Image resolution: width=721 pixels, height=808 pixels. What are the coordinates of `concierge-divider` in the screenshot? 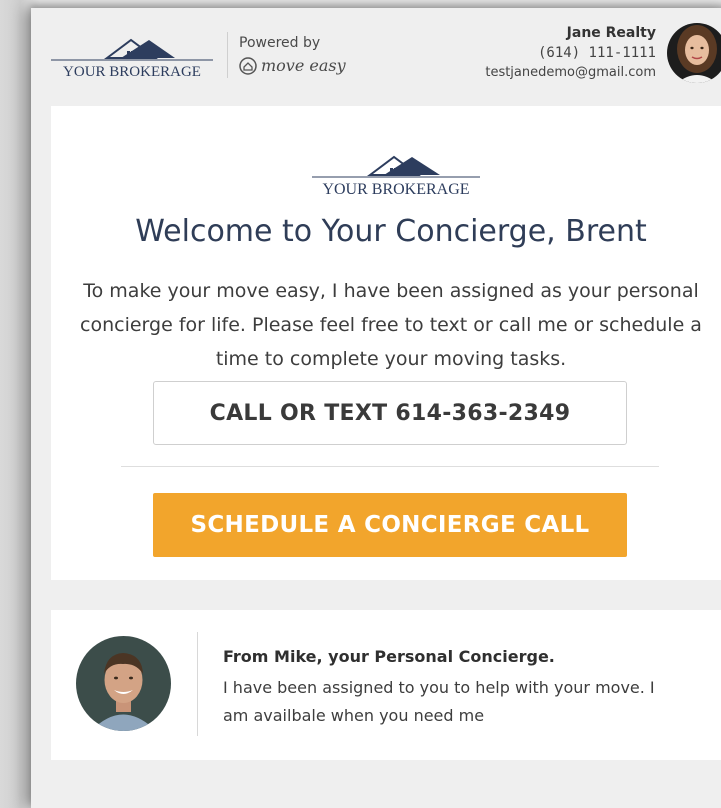 It's located at (197, 684).